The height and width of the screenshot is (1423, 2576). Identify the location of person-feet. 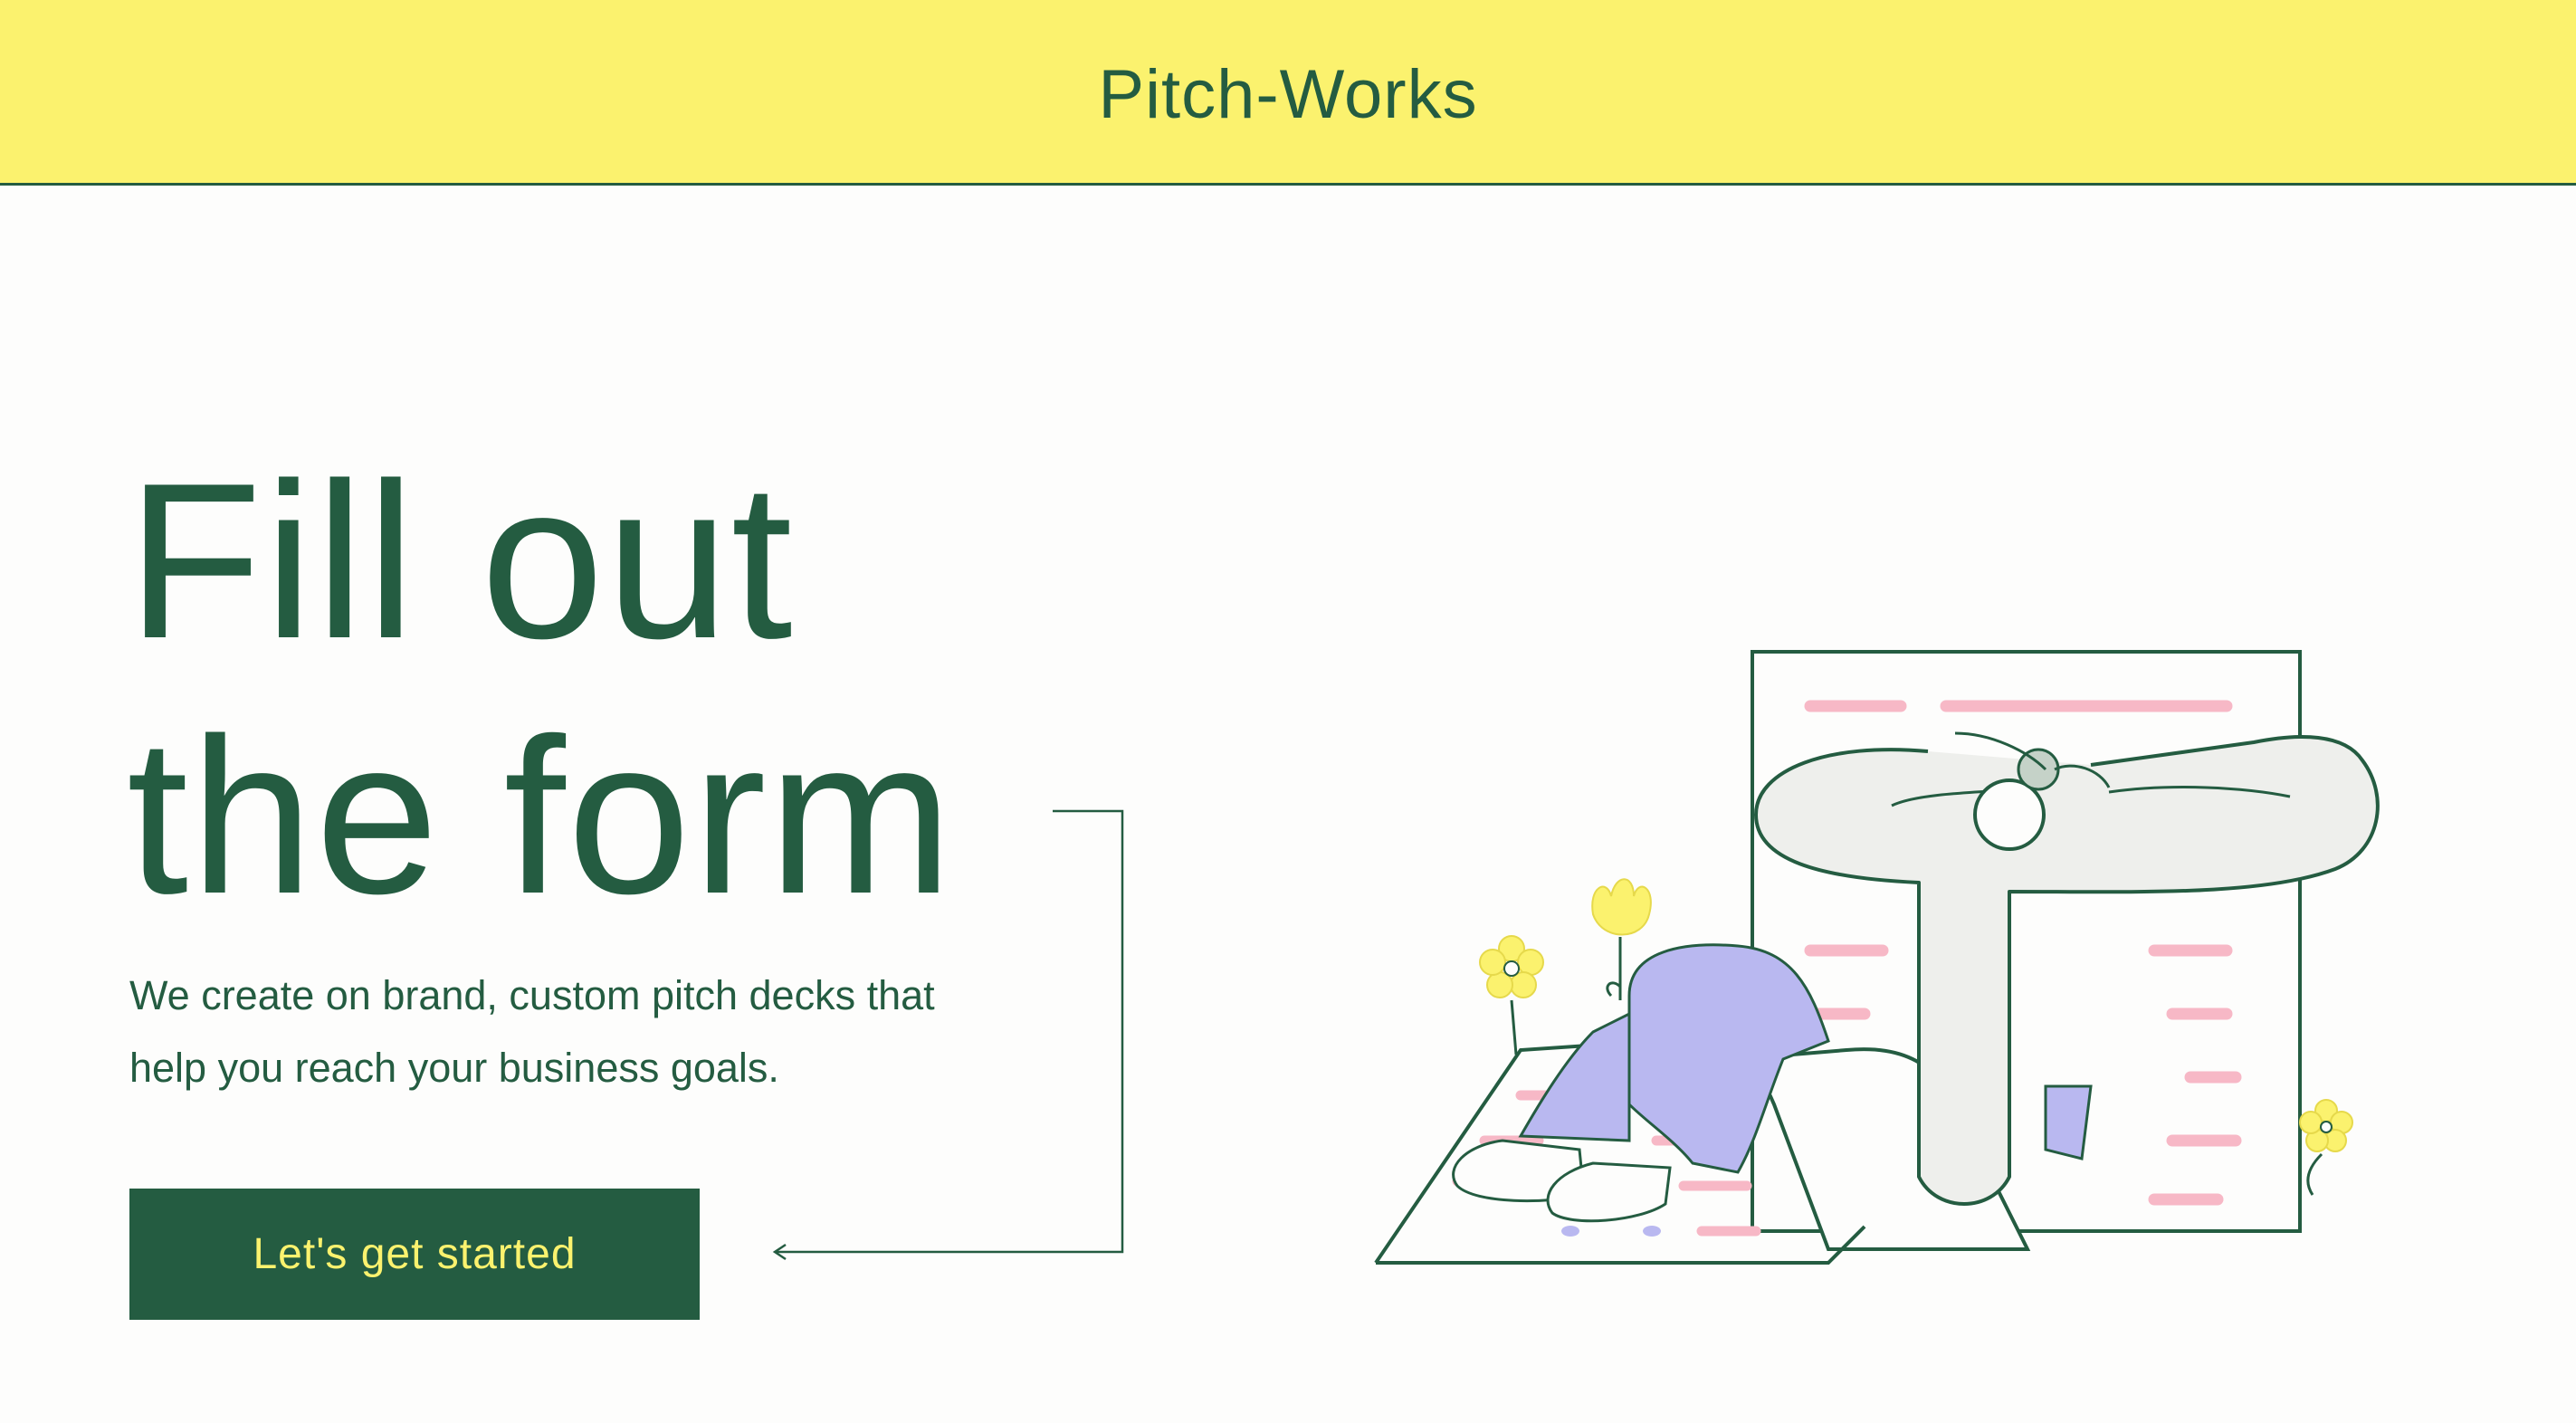
(1562, 1188).